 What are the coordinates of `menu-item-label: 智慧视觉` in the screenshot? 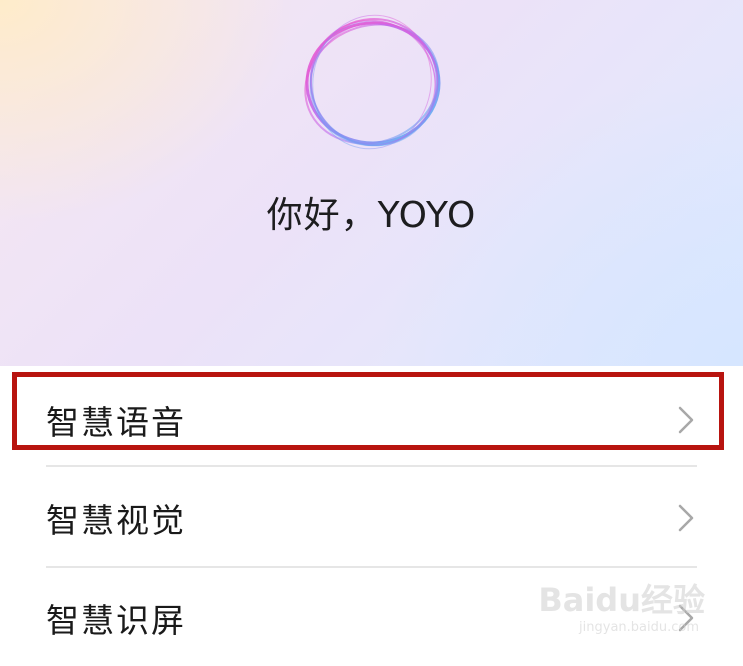 It's located at (116, 520).